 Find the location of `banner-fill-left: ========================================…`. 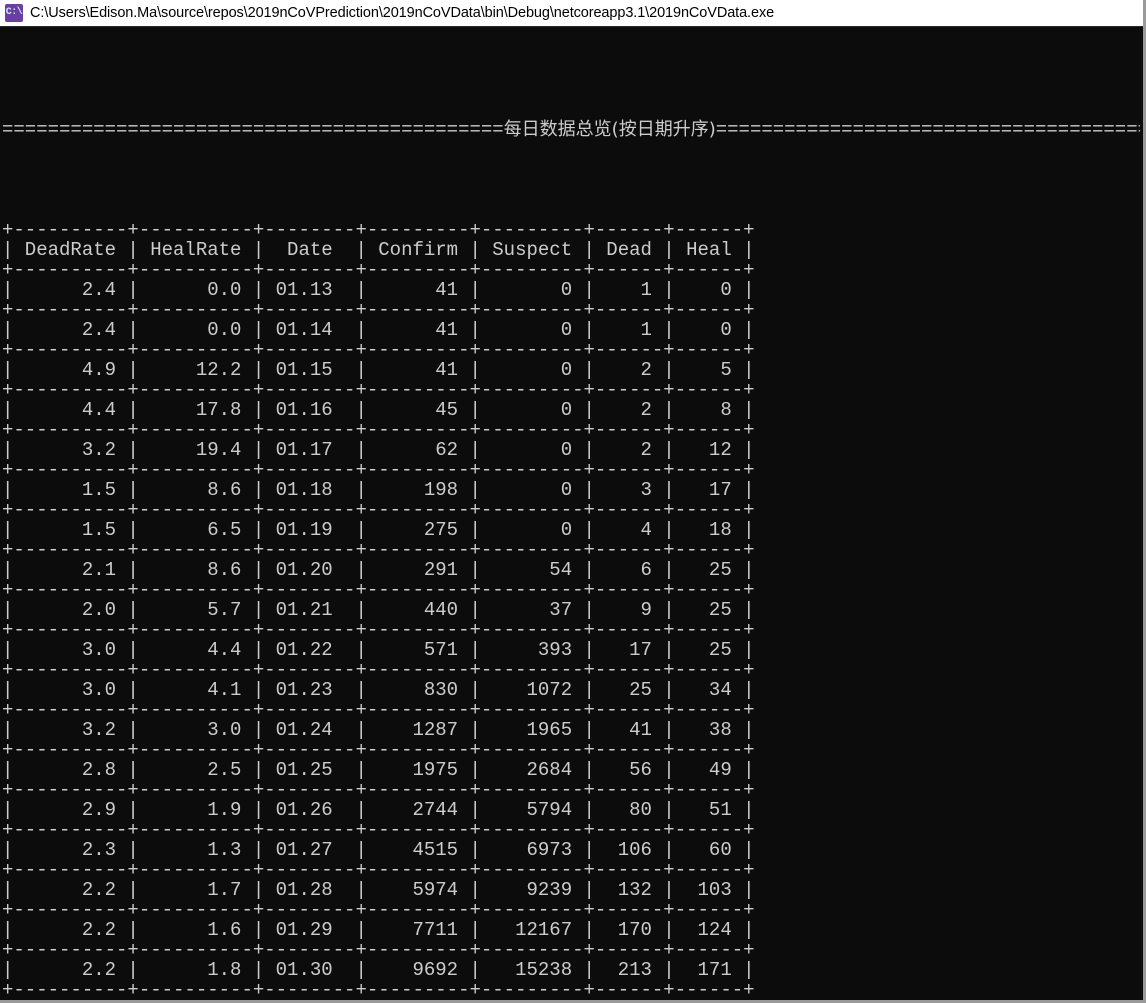

banner-fill-left: ========================================… is located at coordinates (253, 130).